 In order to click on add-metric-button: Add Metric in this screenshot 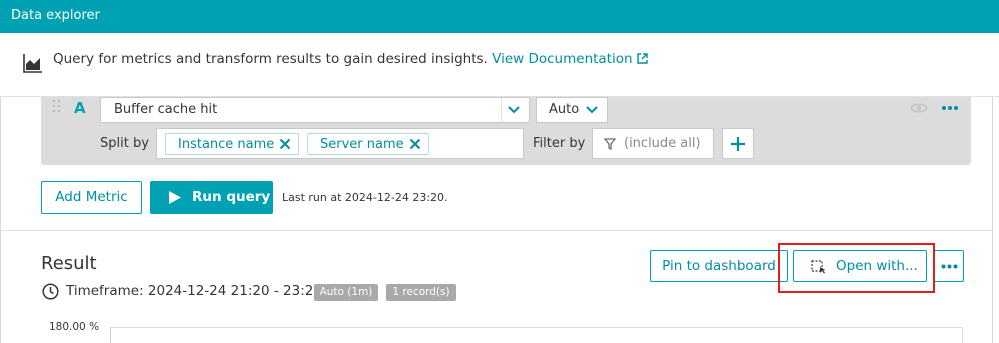, I will do `click(91, 197)`.